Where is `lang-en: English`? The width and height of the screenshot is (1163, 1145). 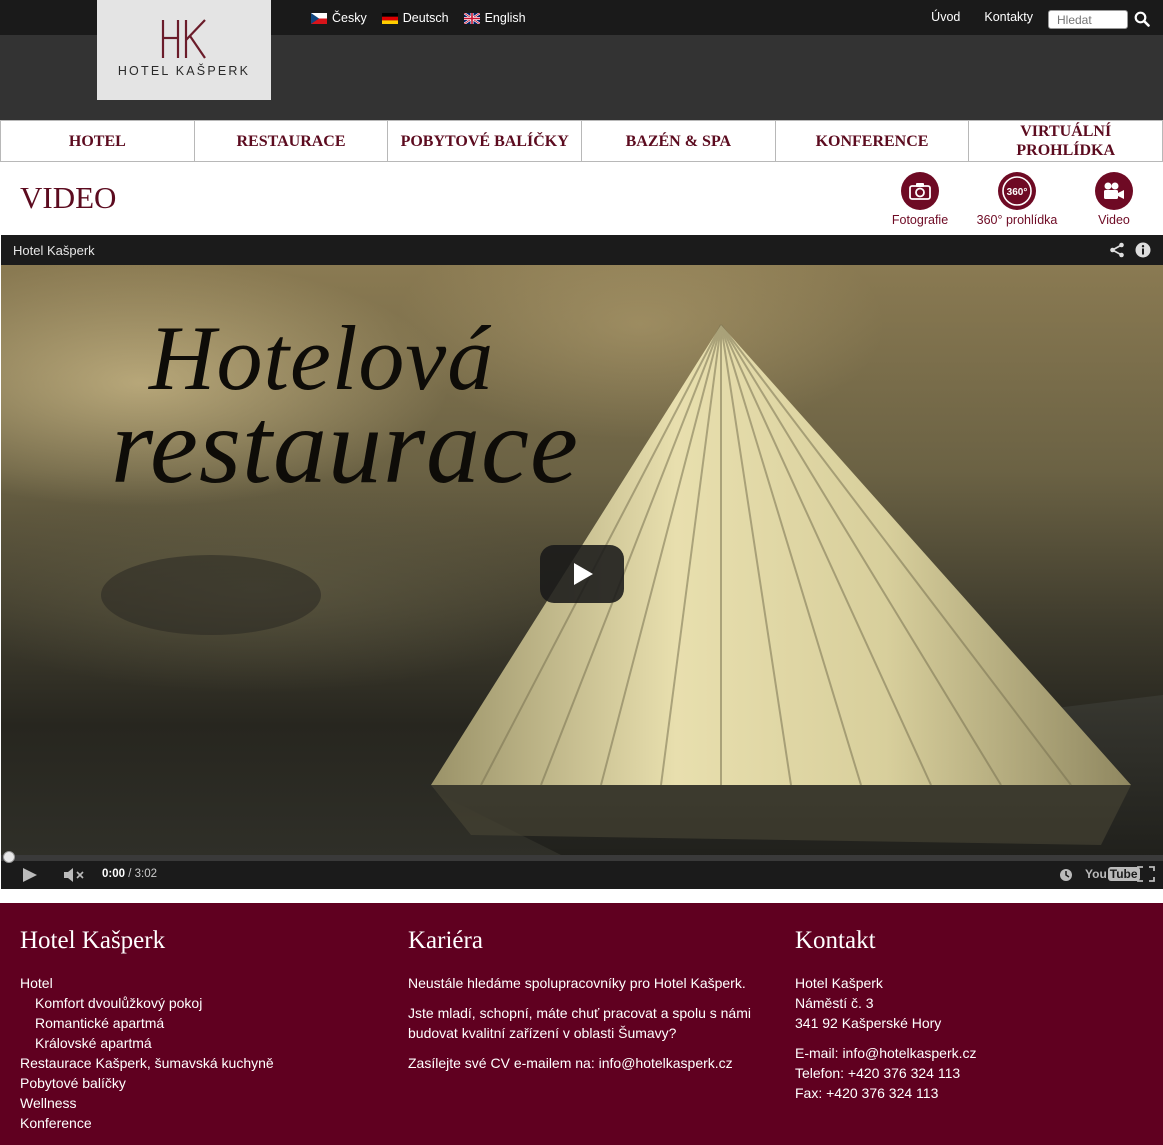
lang-en: English is located at coordinates (494, 18).